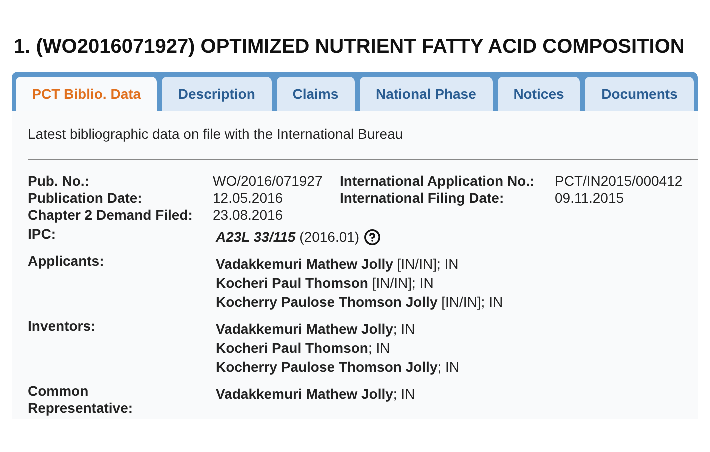  Describe the element at coordinates (338, 264) in the screenshot. I see `party-name: Vadakkemuri Mathew Jolly [IN/IN]; IN` at that location.